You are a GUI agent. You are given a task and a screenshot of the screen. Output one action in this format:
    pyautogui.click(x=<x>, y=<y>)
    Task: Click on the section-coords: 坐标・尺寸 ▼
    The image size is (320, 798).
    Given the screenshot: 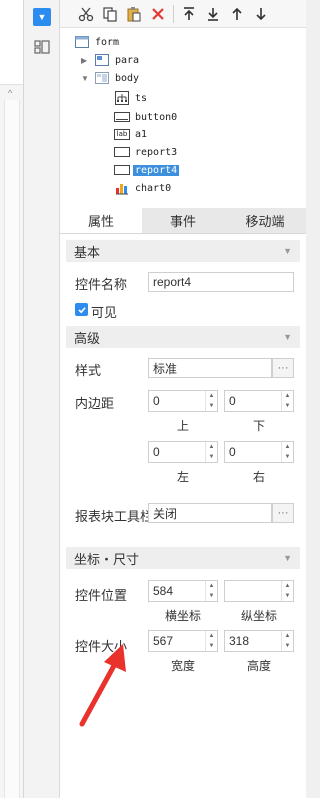 What is the action you would take?
    pyautogui.click(x=183, y=558)
    